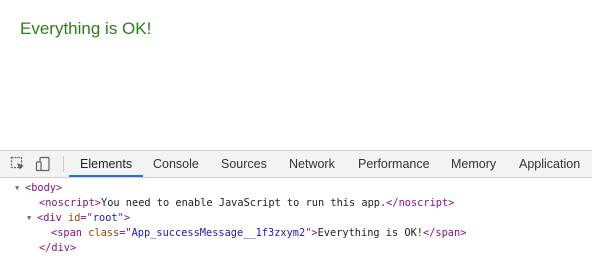  What do you see at coordinates (312, 164) in the screenshot?
I see `tab-network: Network` at bounding box center [312, 164].